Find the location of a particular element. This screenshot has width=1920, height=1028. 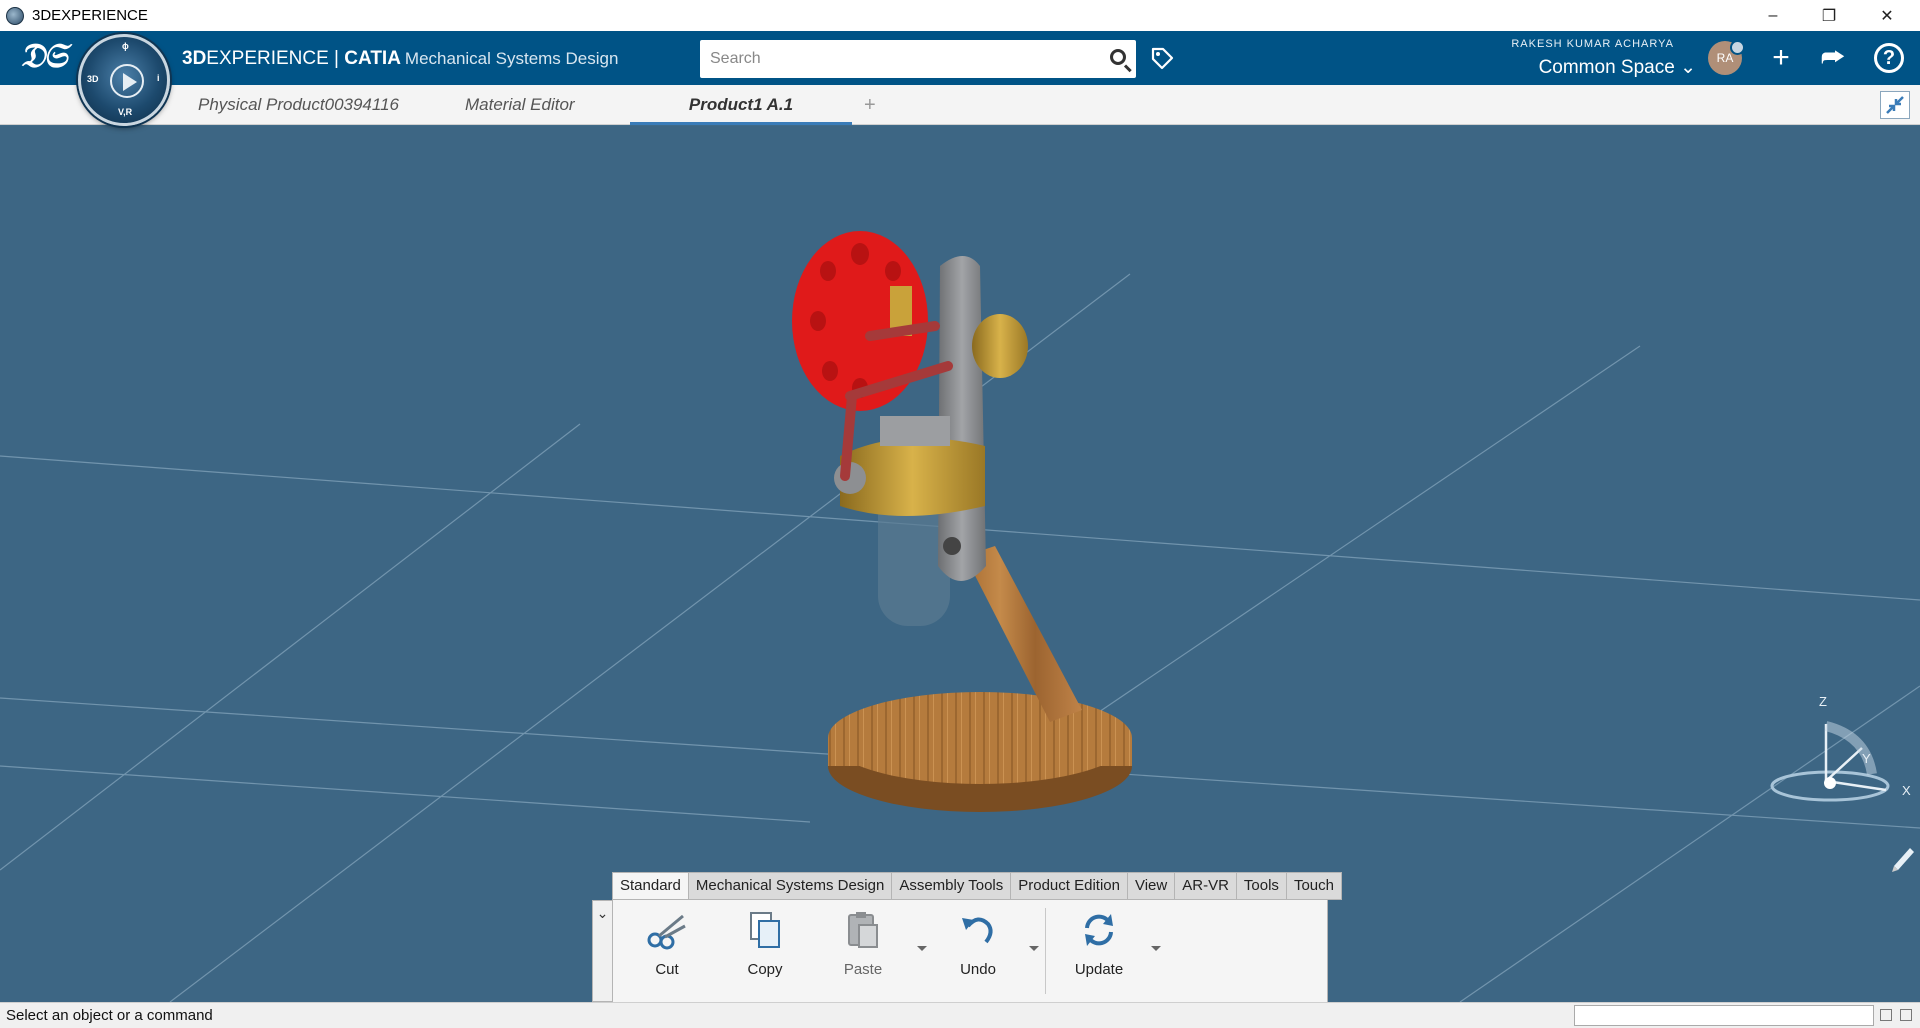

scissors-icon is located at coordinates (666, 932).